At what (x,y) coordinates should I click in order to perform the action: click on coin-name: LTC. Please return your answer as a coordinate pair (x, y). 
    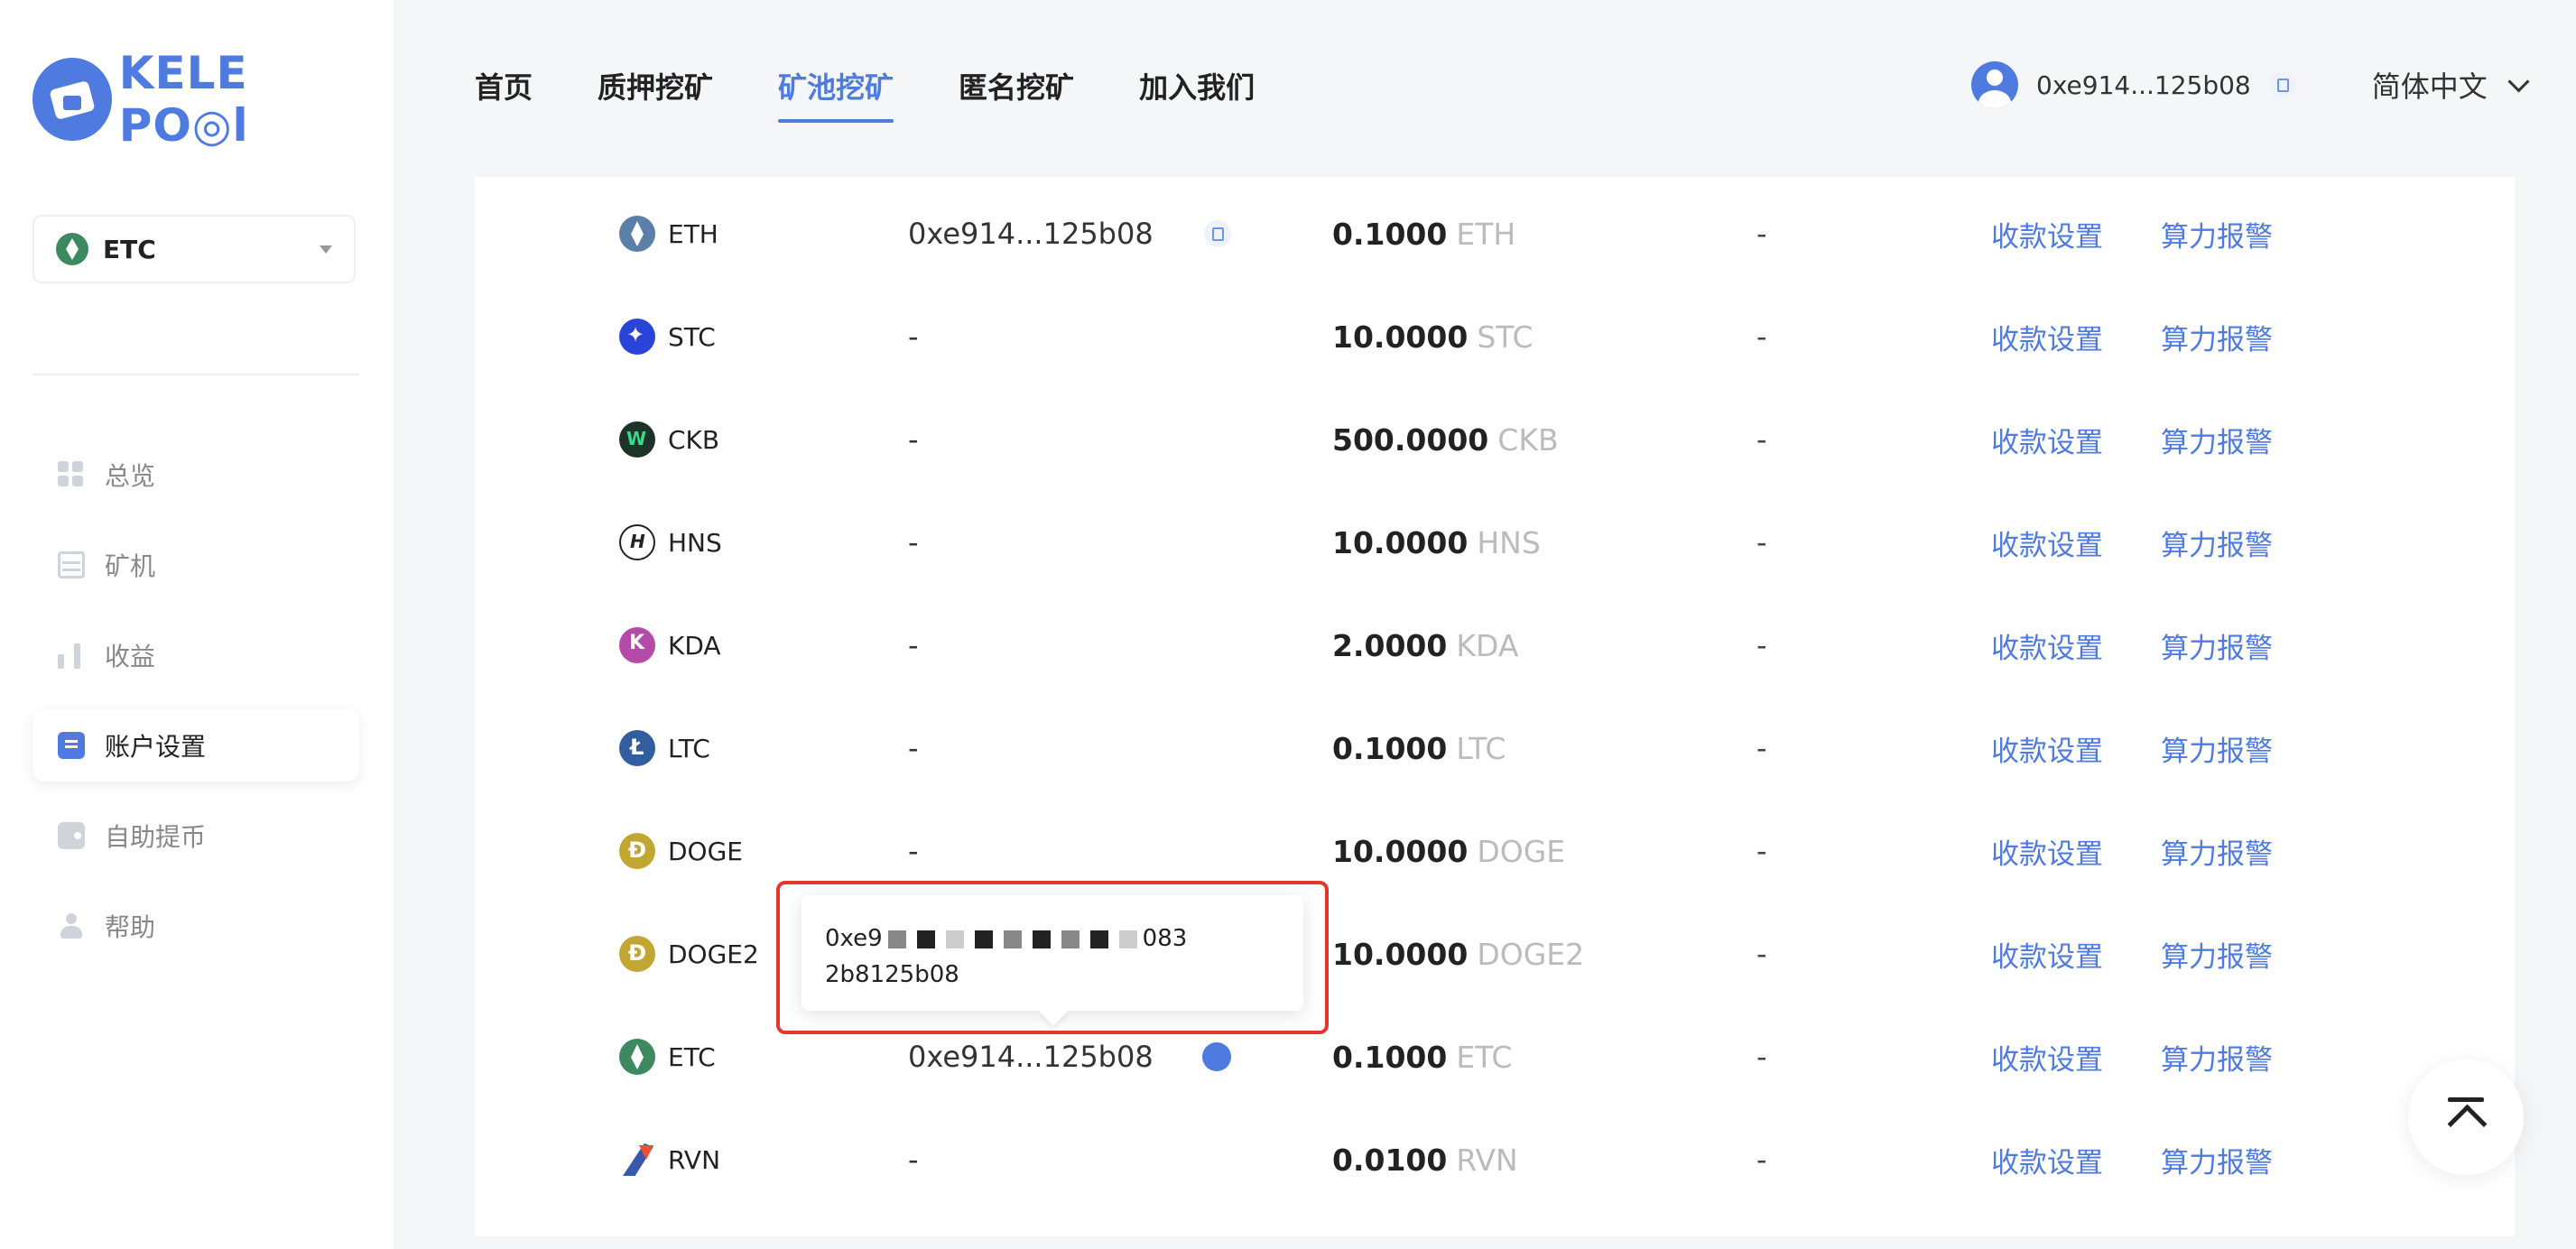
    Looking at the image, I should click on (689, 748).